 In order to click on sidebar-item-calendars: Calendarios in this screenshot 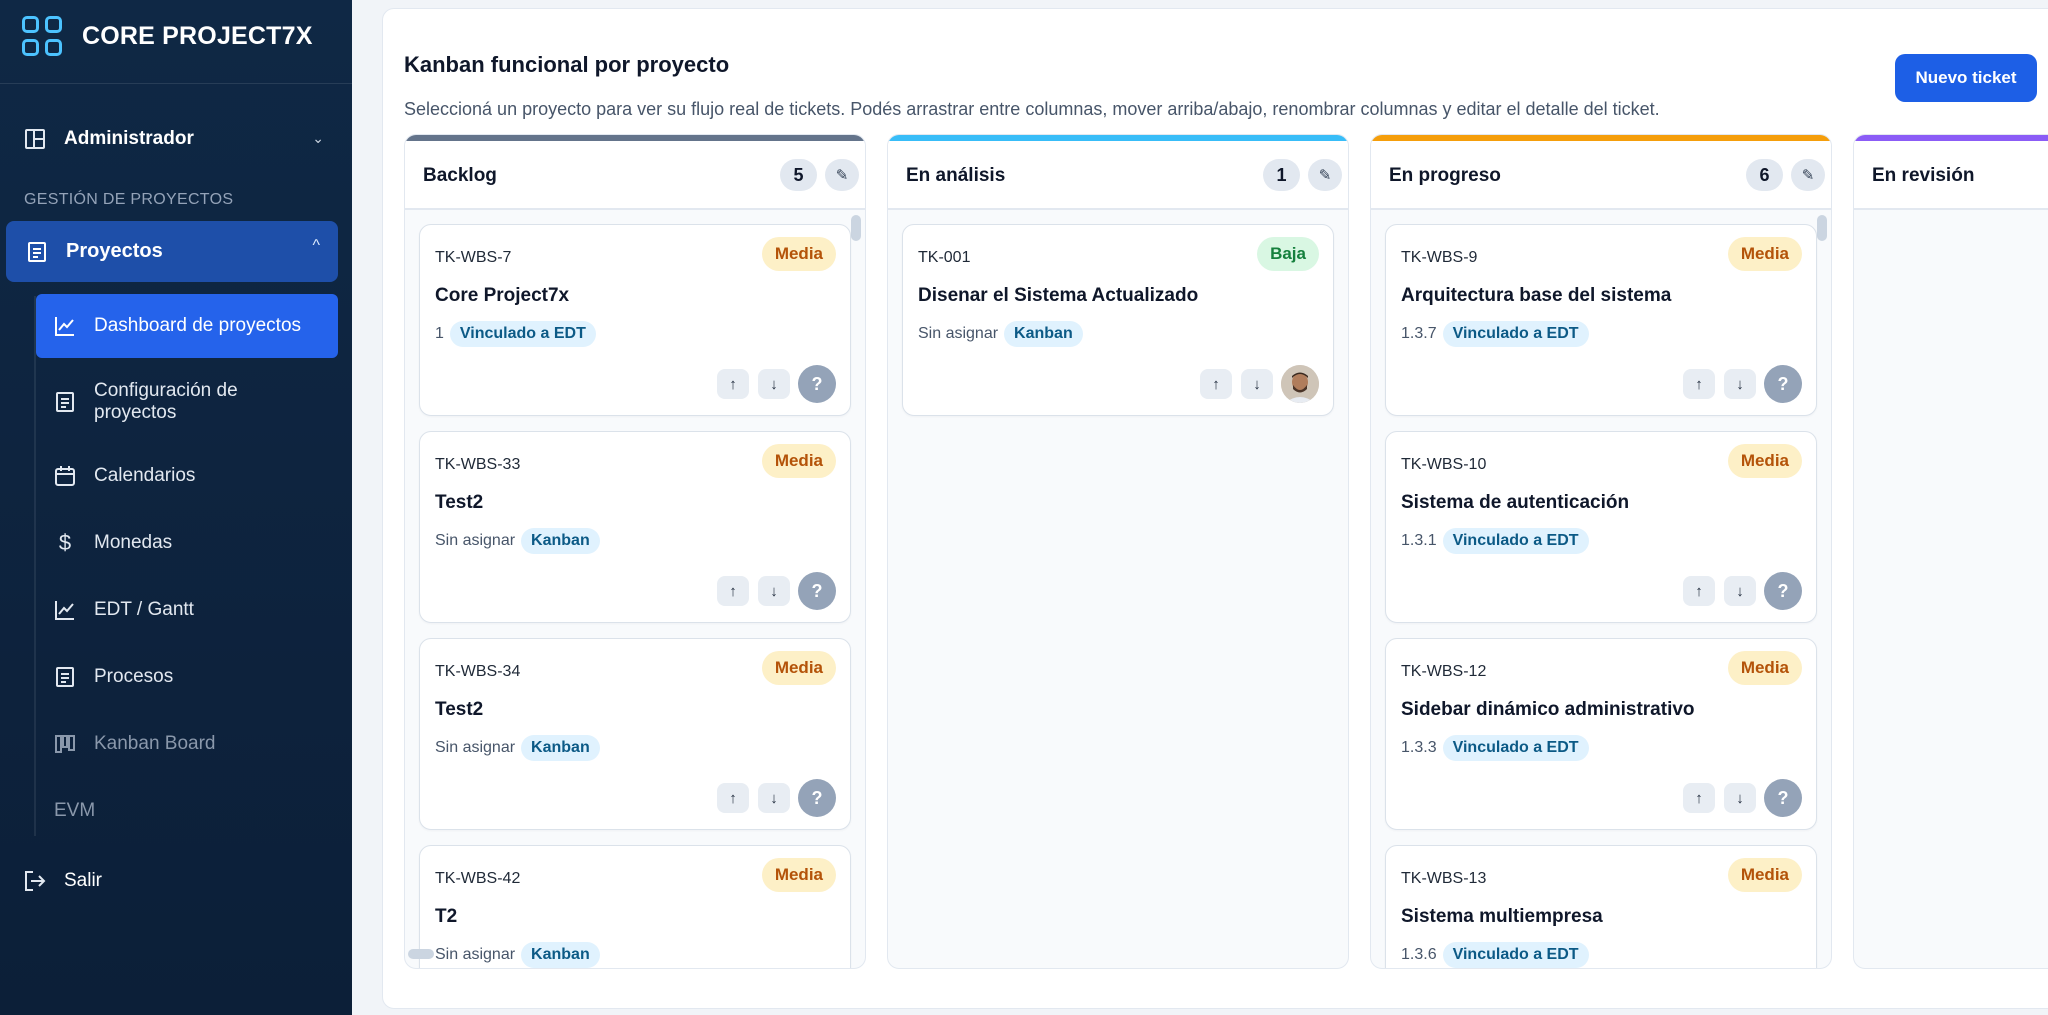, I will do `click(187, 476)`.